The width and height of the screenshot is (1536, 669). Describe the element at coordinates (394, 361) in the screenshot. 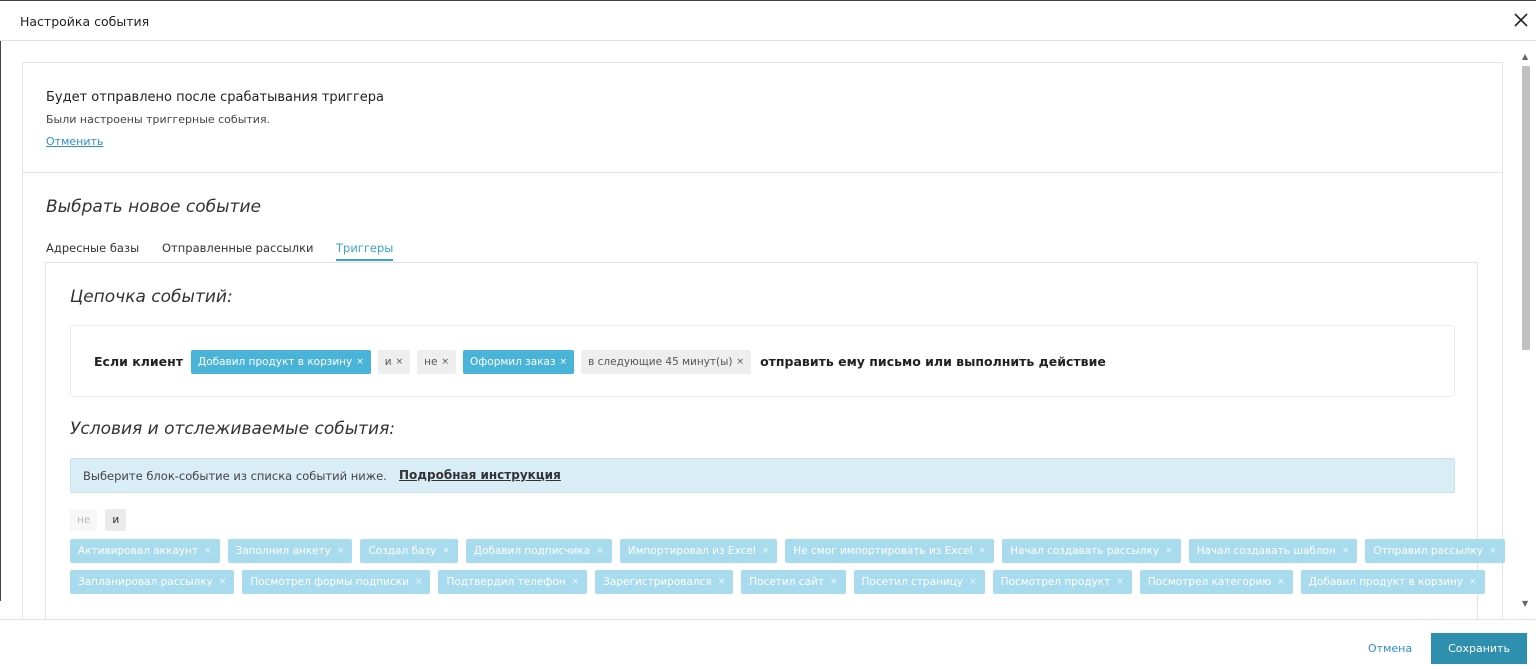

I see `chain-chip-and: и ×` at that location.